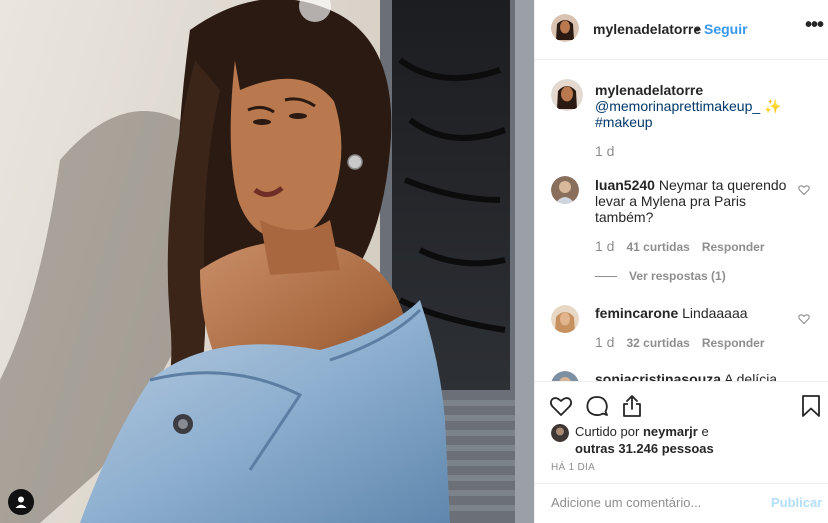 Image resolution: width=828 pixels, height=523 pixels. What do you see at coordinates (657, 247) in the screenshot?
I see `comment-likes: 41 curtidas` at bounding box center [657, 247].